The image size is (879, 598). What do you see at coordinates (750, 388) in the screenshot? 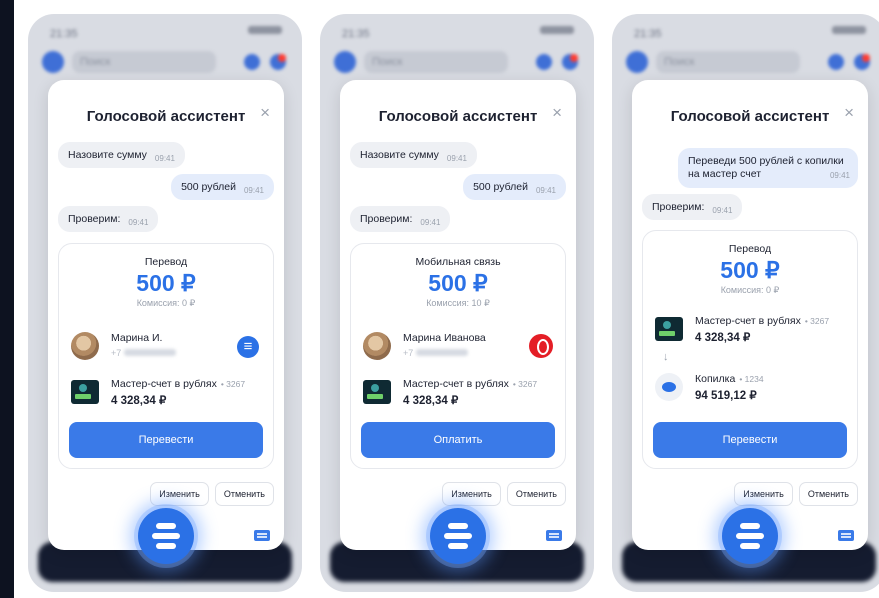
I see `destination-account-row: Копилка • 1234 94 519,12 ₽` at bounding box center [750, 388].